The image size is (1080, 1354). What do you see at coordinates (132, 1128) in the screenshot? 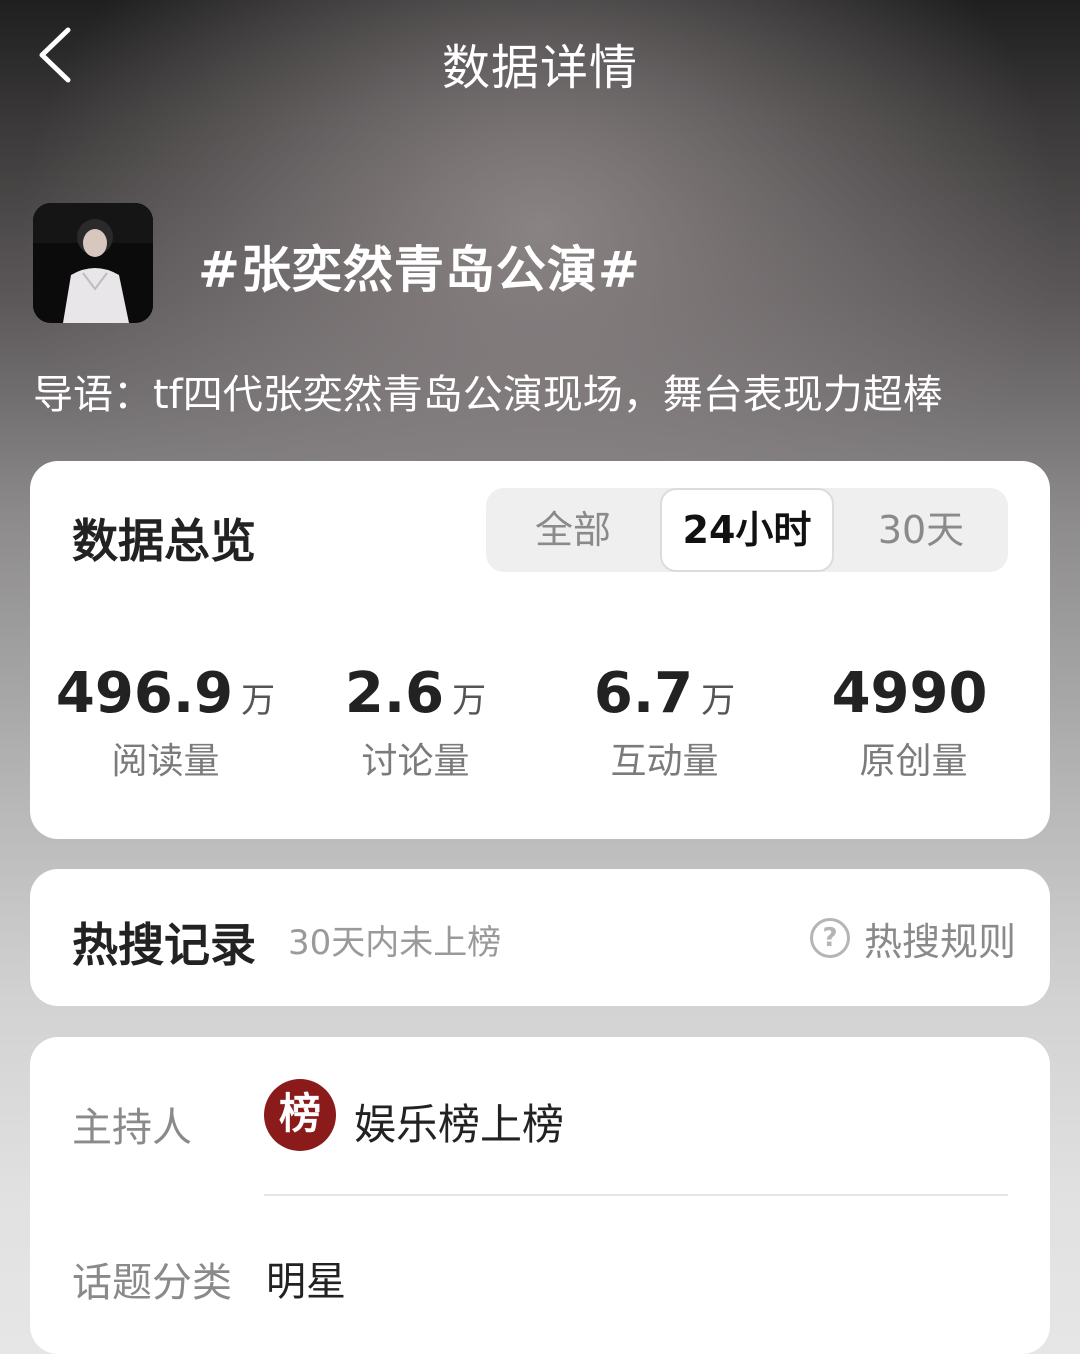
I see `host-label: 主持人` at bounding box center [132, 1128].